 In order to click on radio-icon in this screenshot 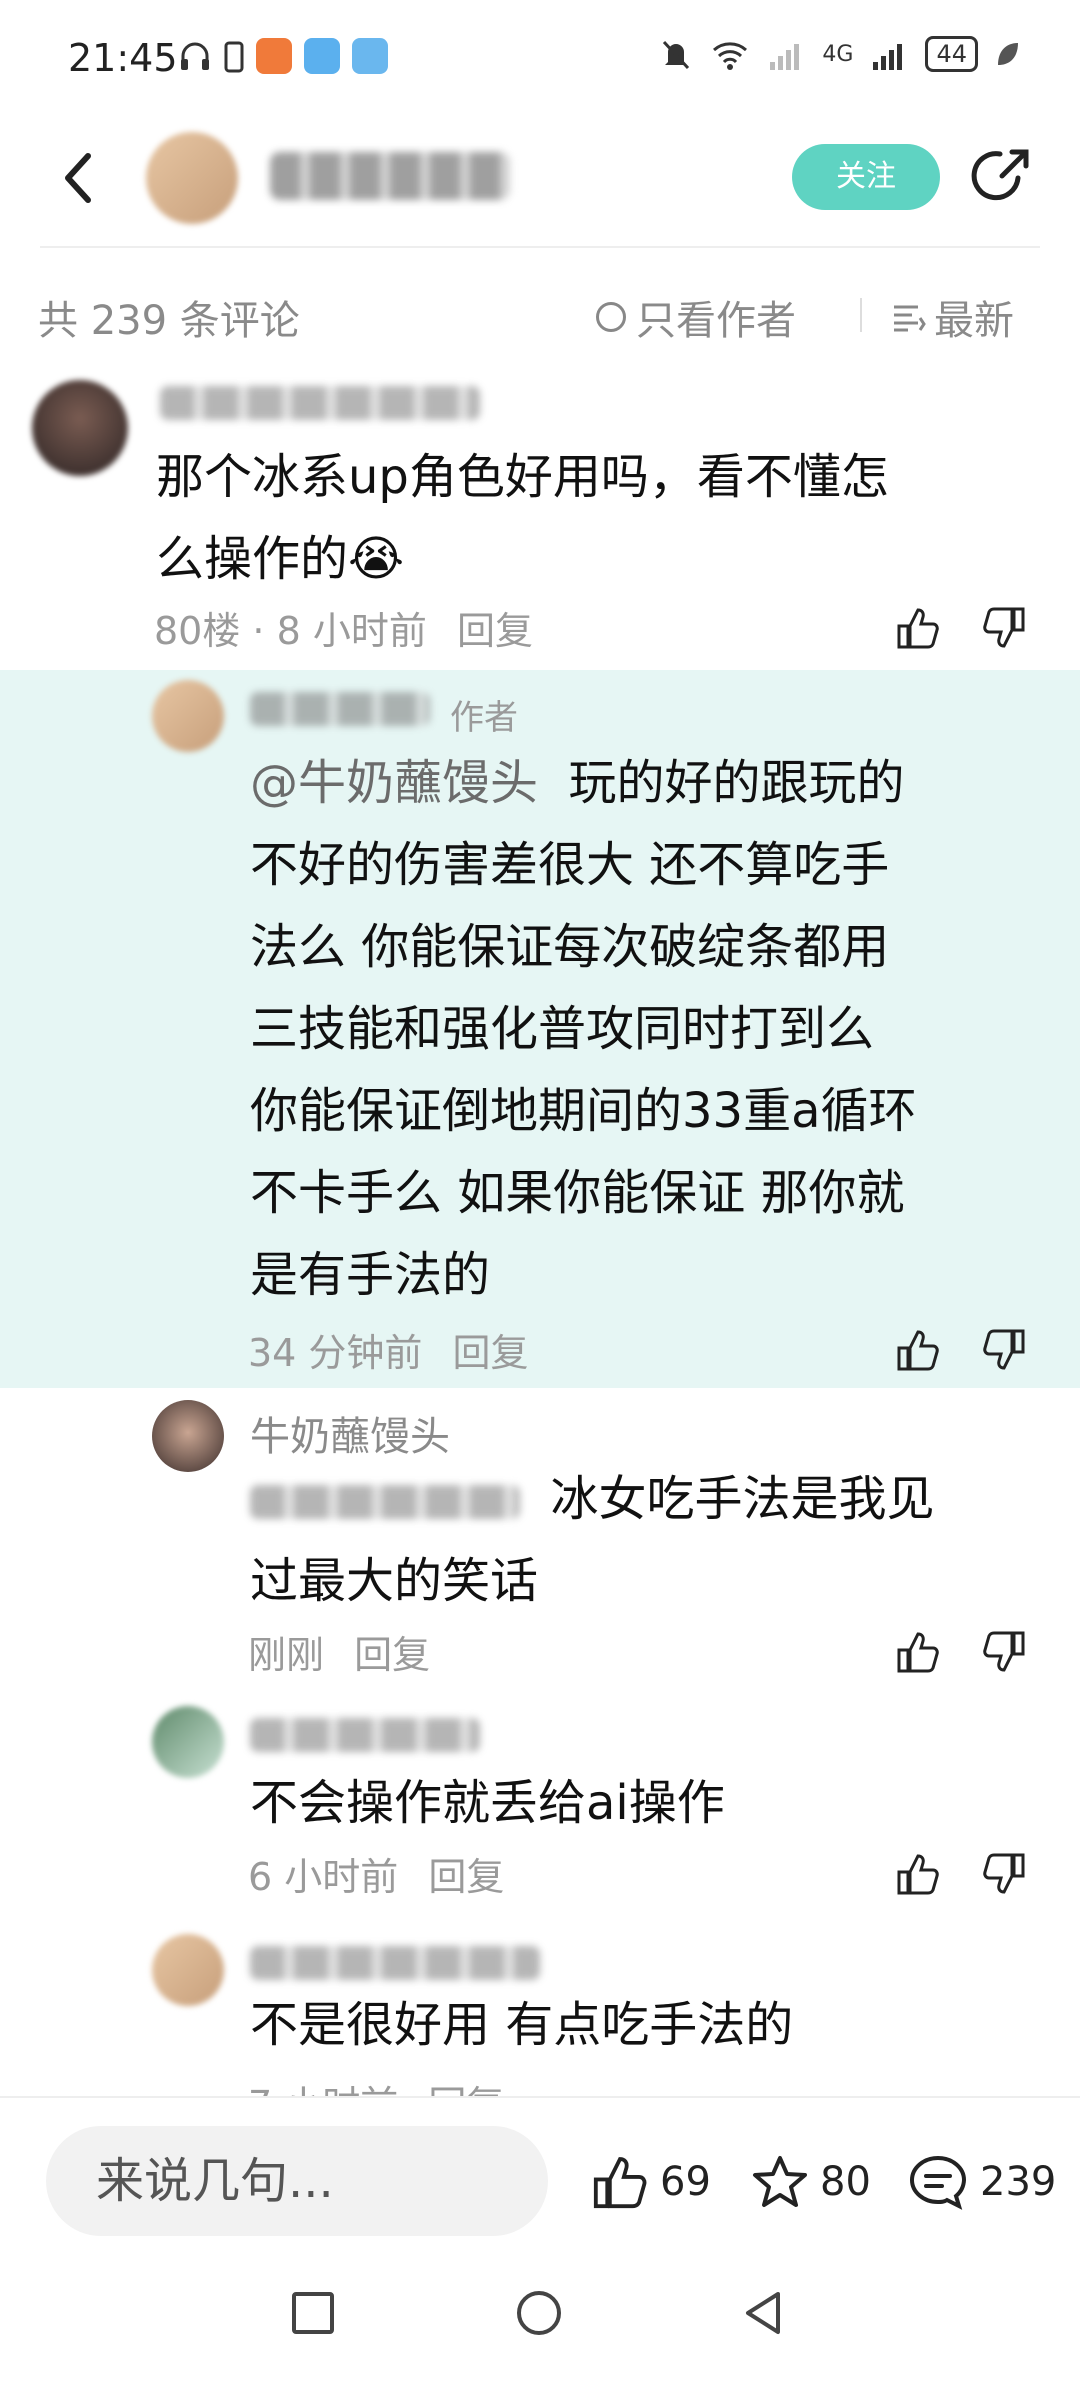, I will do `click(611, 317)`.